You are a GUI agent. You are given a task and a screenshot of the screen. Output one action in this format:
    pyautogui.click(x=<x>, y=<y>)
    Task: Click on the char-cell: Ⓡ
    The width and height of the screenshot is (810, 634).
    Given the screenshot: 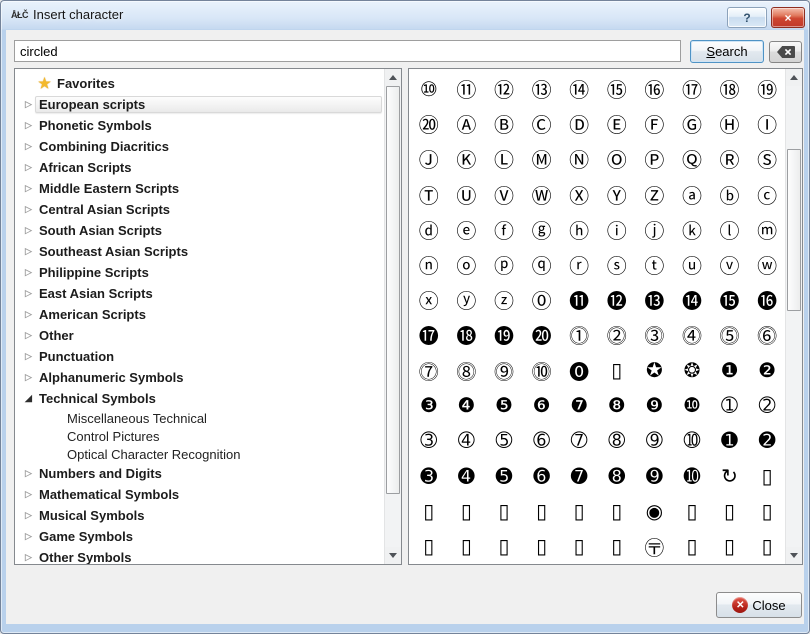 What is the action you would take?
    pyautogui.click(x=730, y=158)
    